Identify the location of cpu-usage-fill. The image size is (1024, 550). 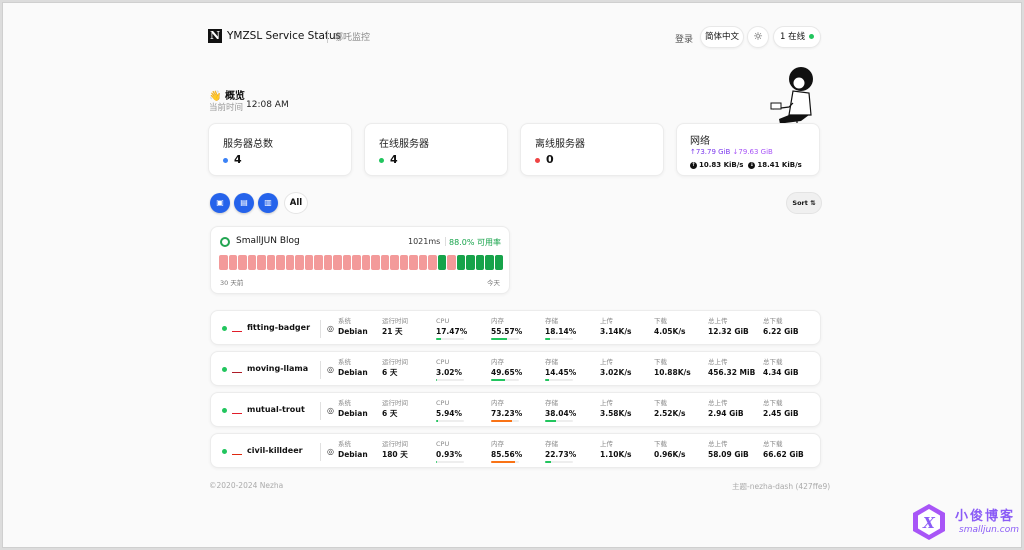
(438, 339).